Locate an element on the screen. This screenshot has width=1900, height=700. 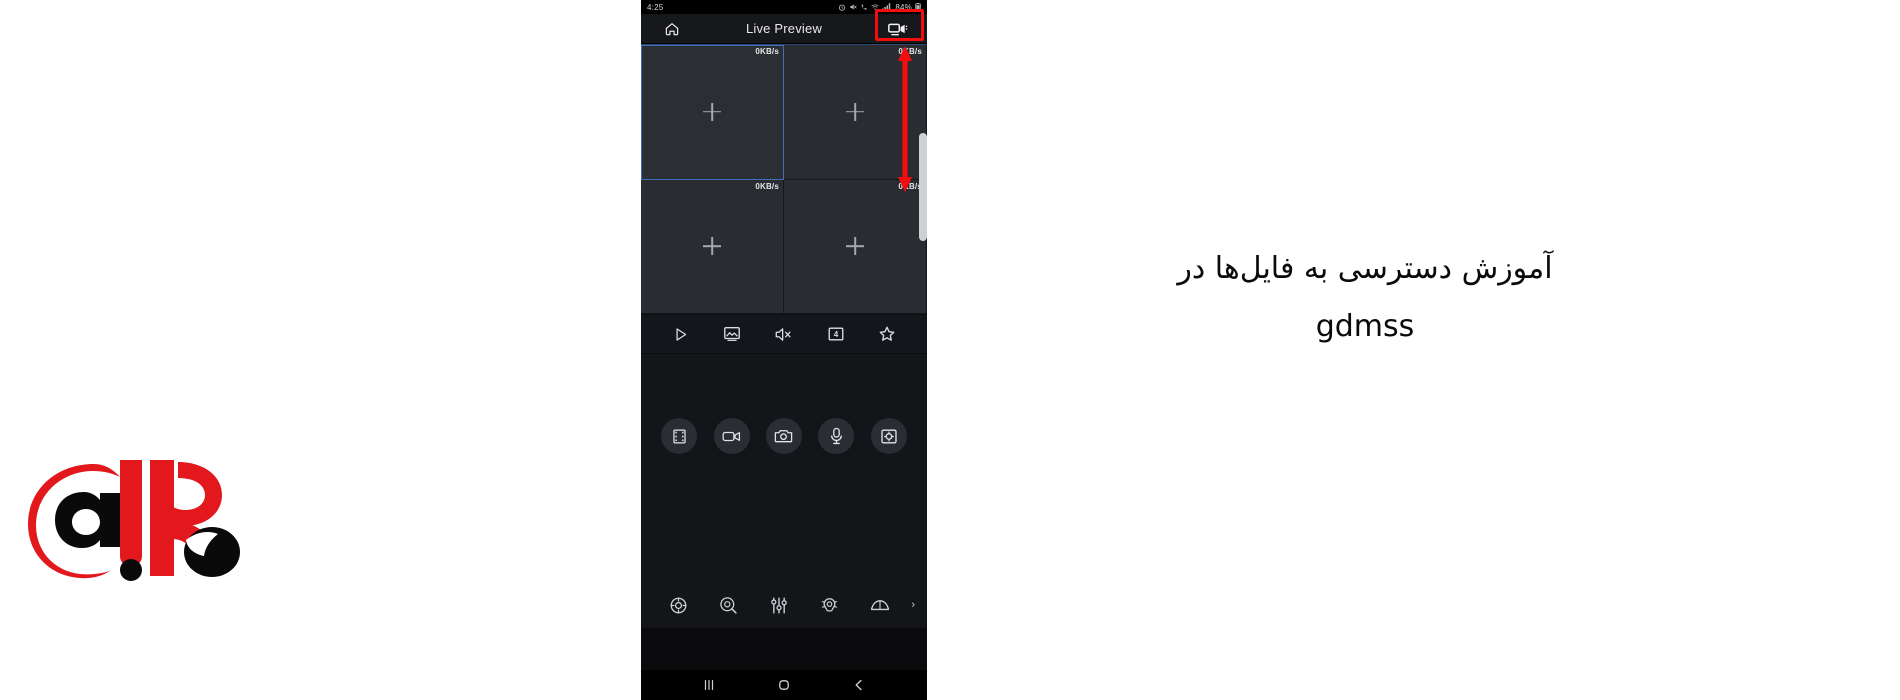
home-circle-icon is located at coordinates (784, 685).